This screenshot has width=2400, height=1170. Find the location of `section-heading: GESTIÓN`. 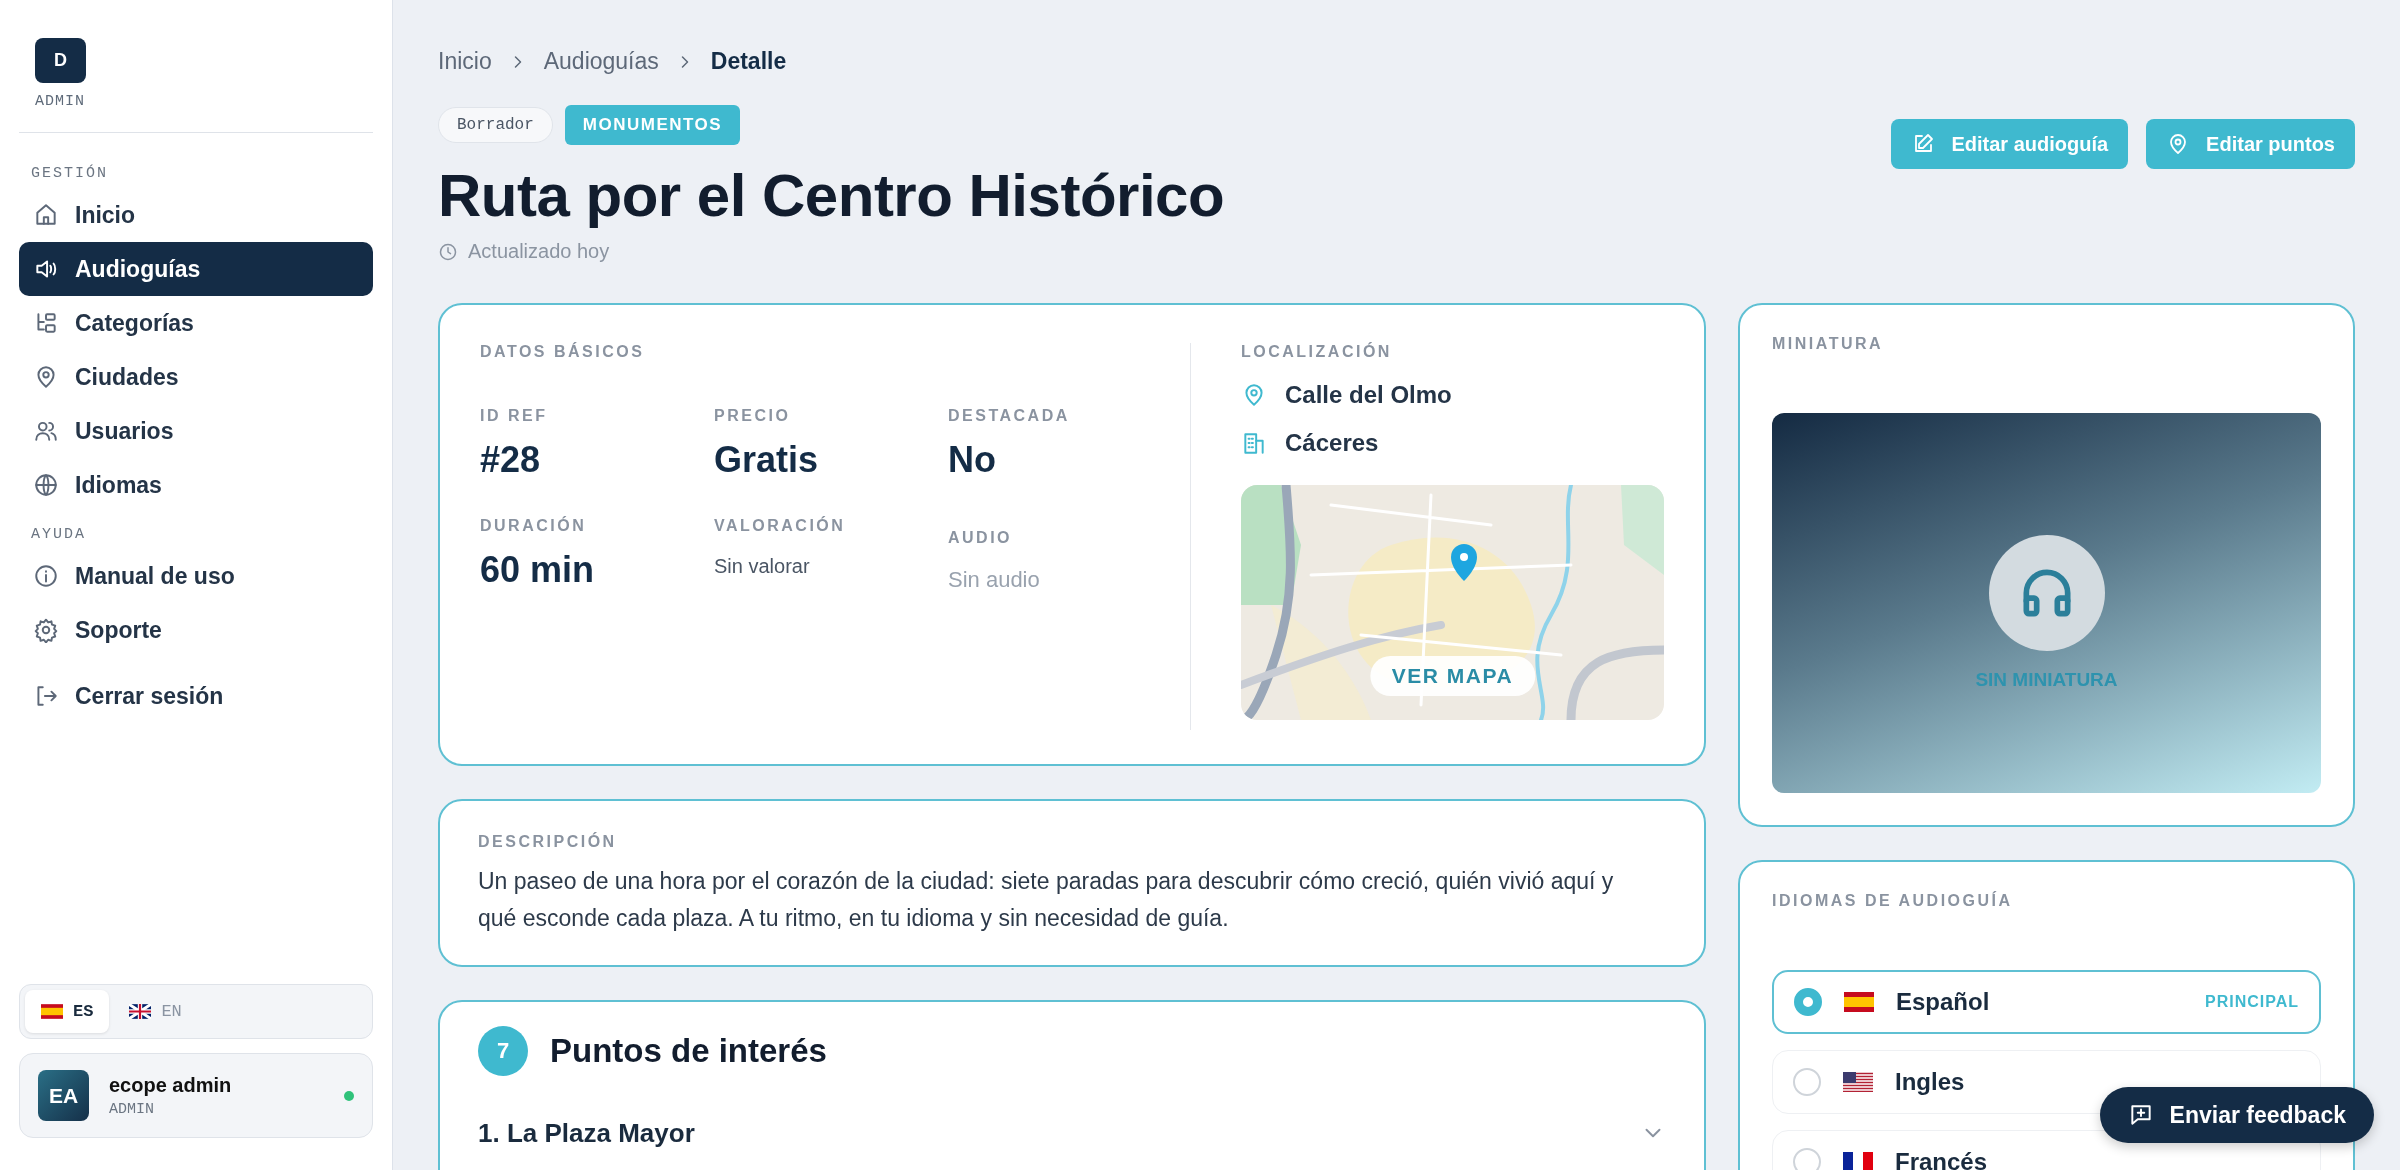

section-heading: GESTIÓN is located at coordinates (69, 173).